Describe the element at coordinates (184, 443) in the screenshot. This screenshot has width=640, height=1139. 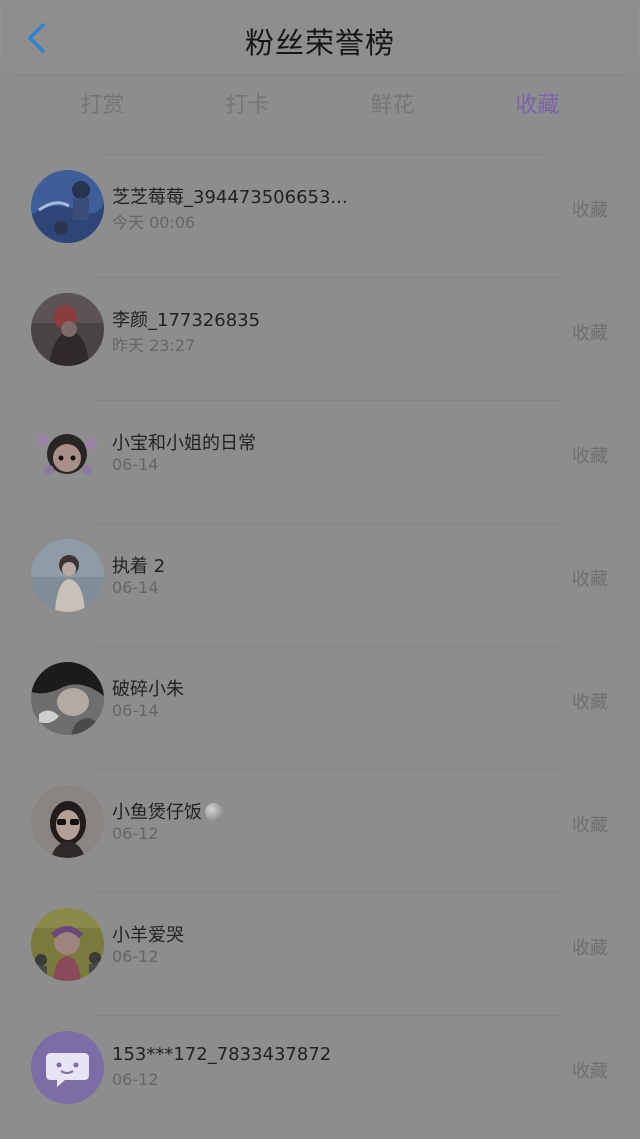
I see `user-name: 小宝和小姐的日常` at that location.